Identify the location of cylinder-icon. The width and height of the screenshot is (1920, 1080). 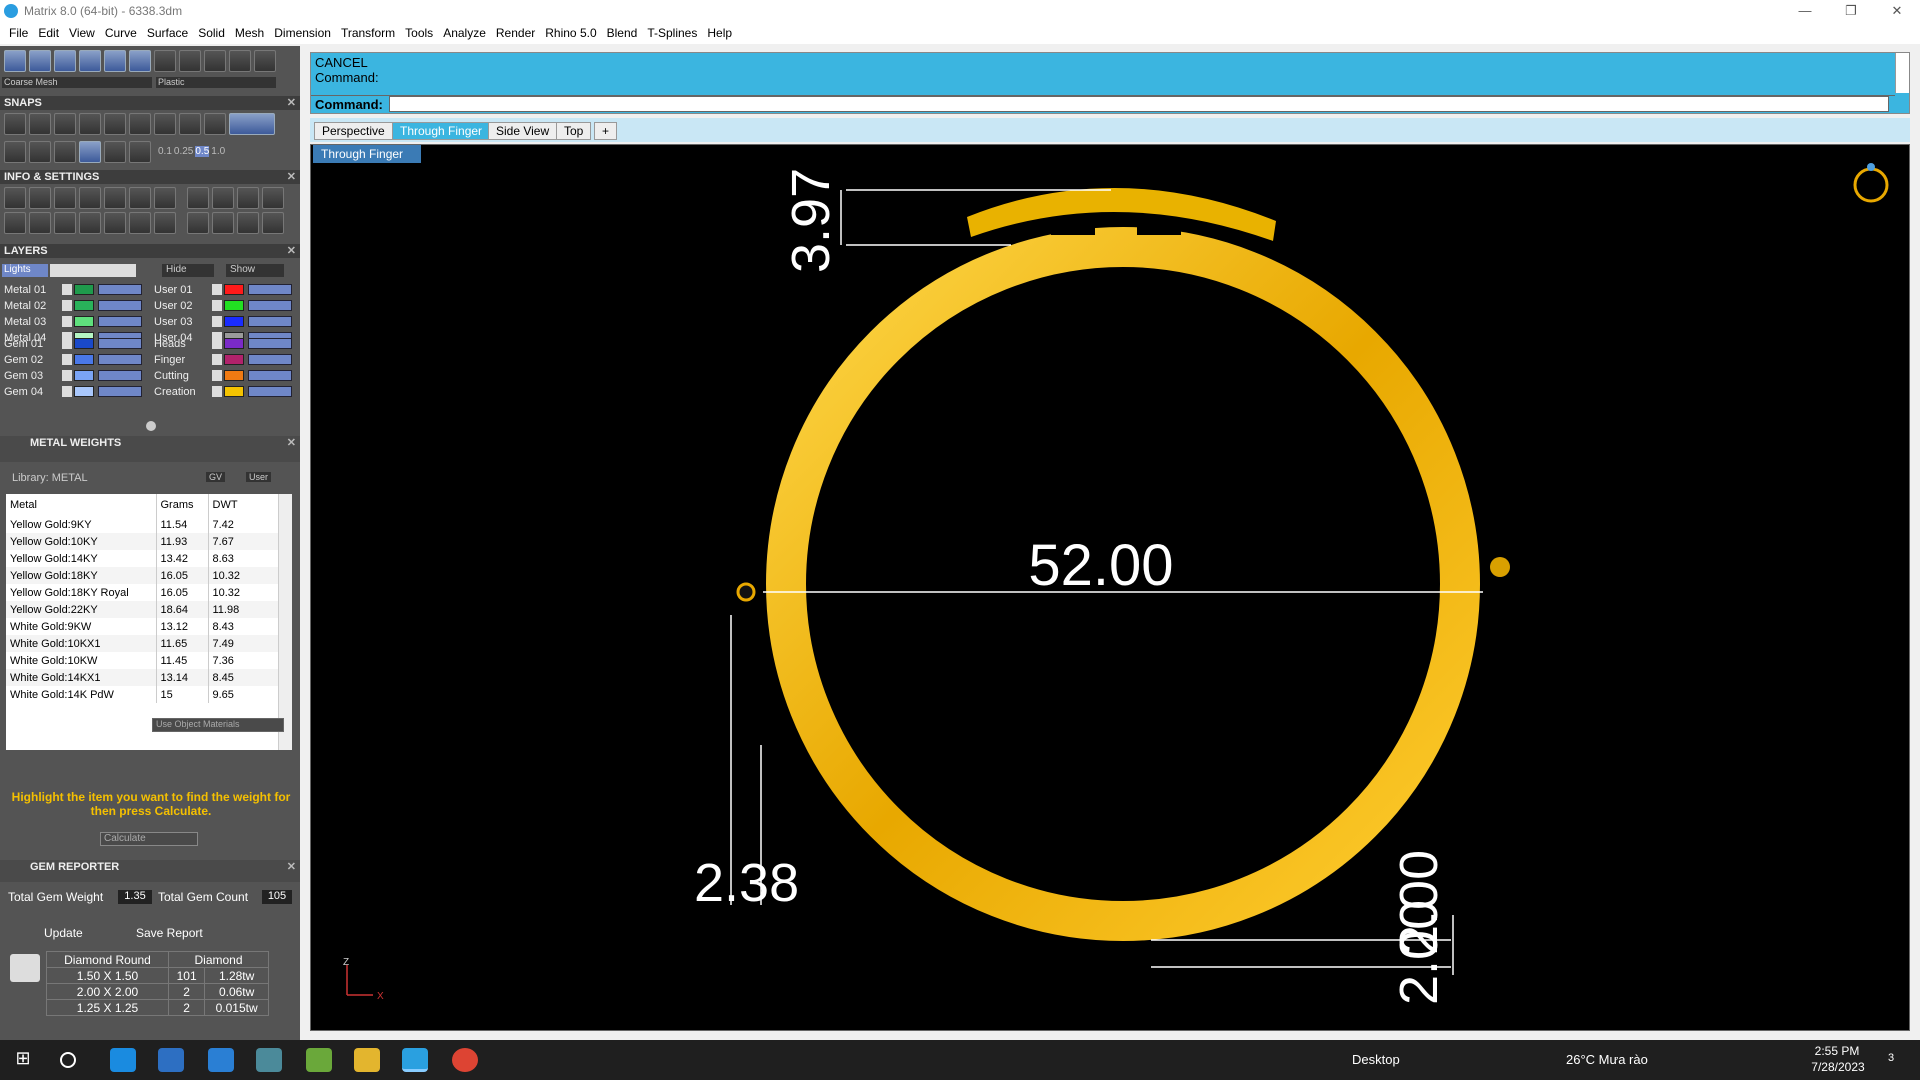
(90, 223).